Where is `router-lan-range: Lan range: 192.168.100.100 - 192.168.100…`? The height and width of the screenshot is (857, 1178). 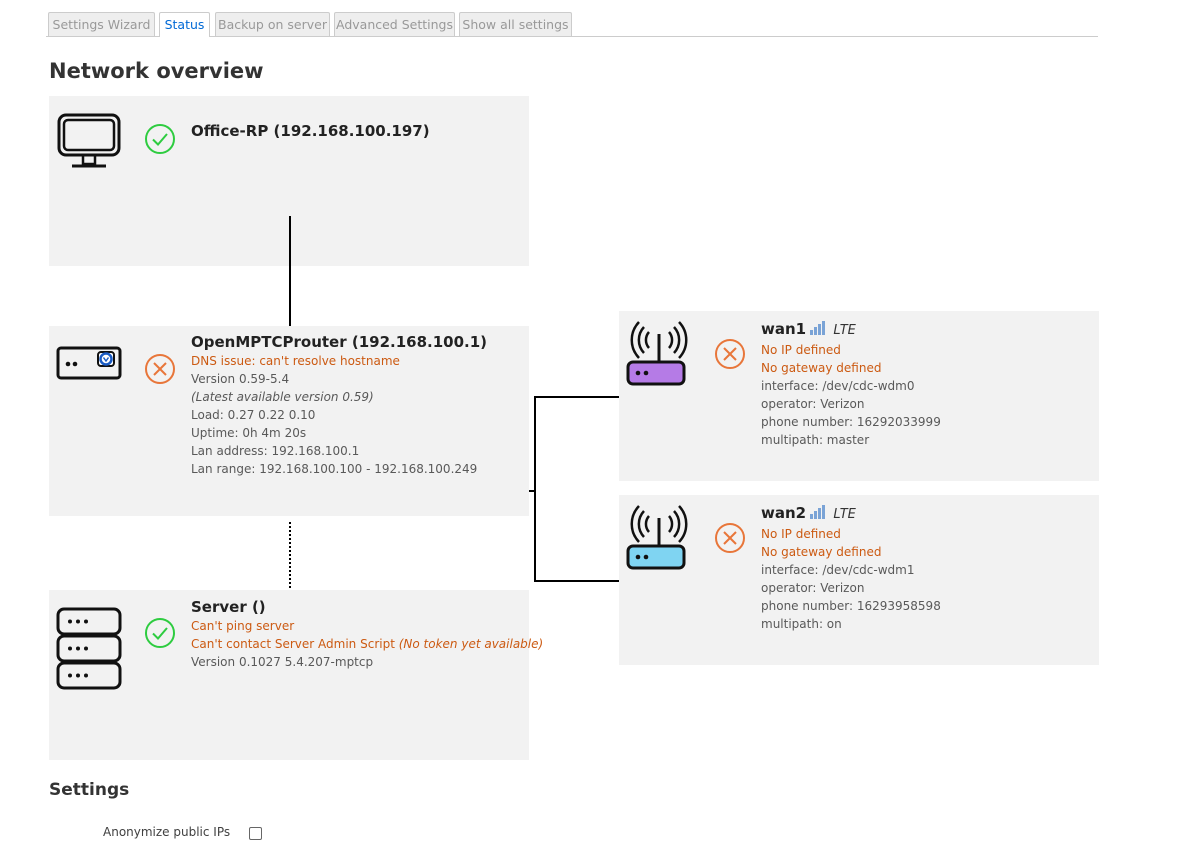
router-lan-range: Lan range: 192.168.100.100 - 192.168.100… is located at coordinates (334, 469).